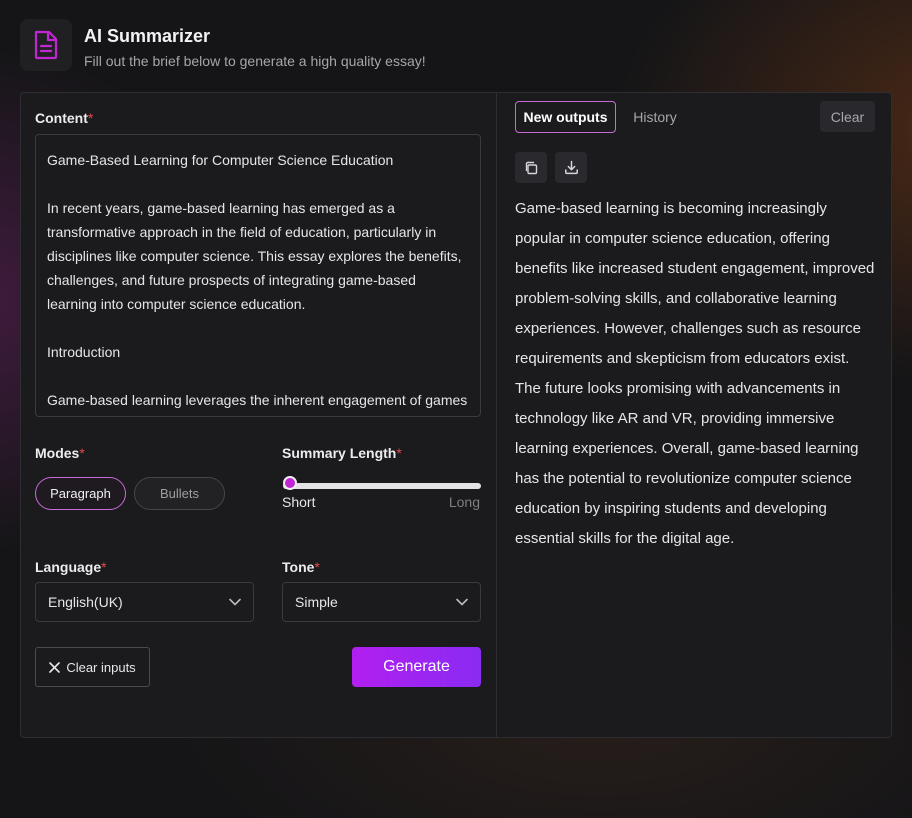  I want to click on mode-paragraph-button: Paragraph, so click(80, 493).